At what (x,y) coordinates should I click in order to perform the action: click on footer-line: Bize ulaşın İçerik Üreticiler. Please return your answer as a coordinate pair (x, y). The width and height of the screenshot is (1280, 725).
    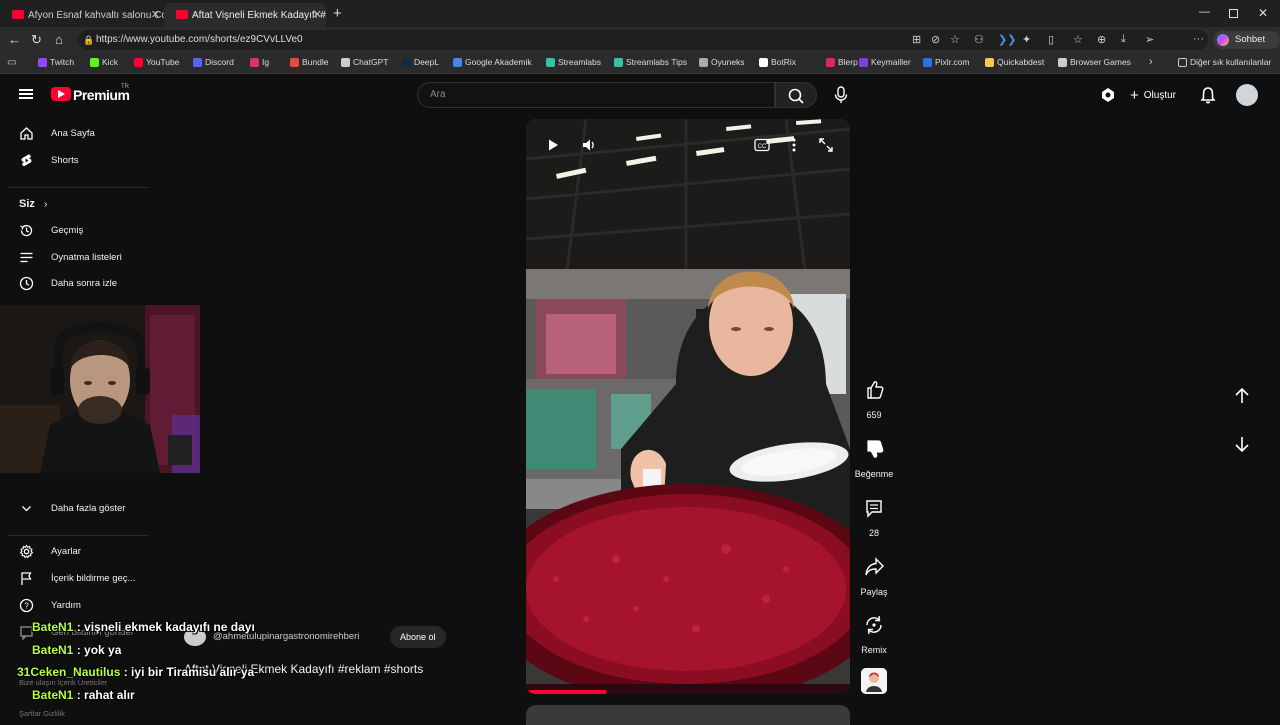
    Looking at the image, I should click on (63, 683).